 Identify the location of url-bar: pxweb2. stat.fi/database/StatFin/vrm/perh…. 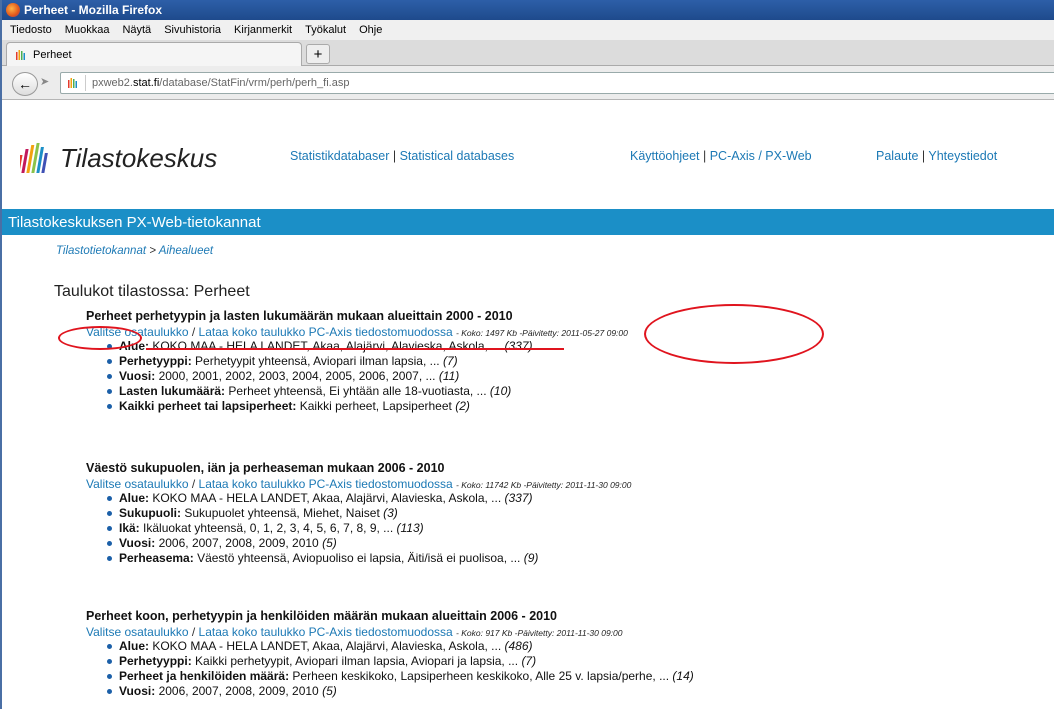
(557, 83).